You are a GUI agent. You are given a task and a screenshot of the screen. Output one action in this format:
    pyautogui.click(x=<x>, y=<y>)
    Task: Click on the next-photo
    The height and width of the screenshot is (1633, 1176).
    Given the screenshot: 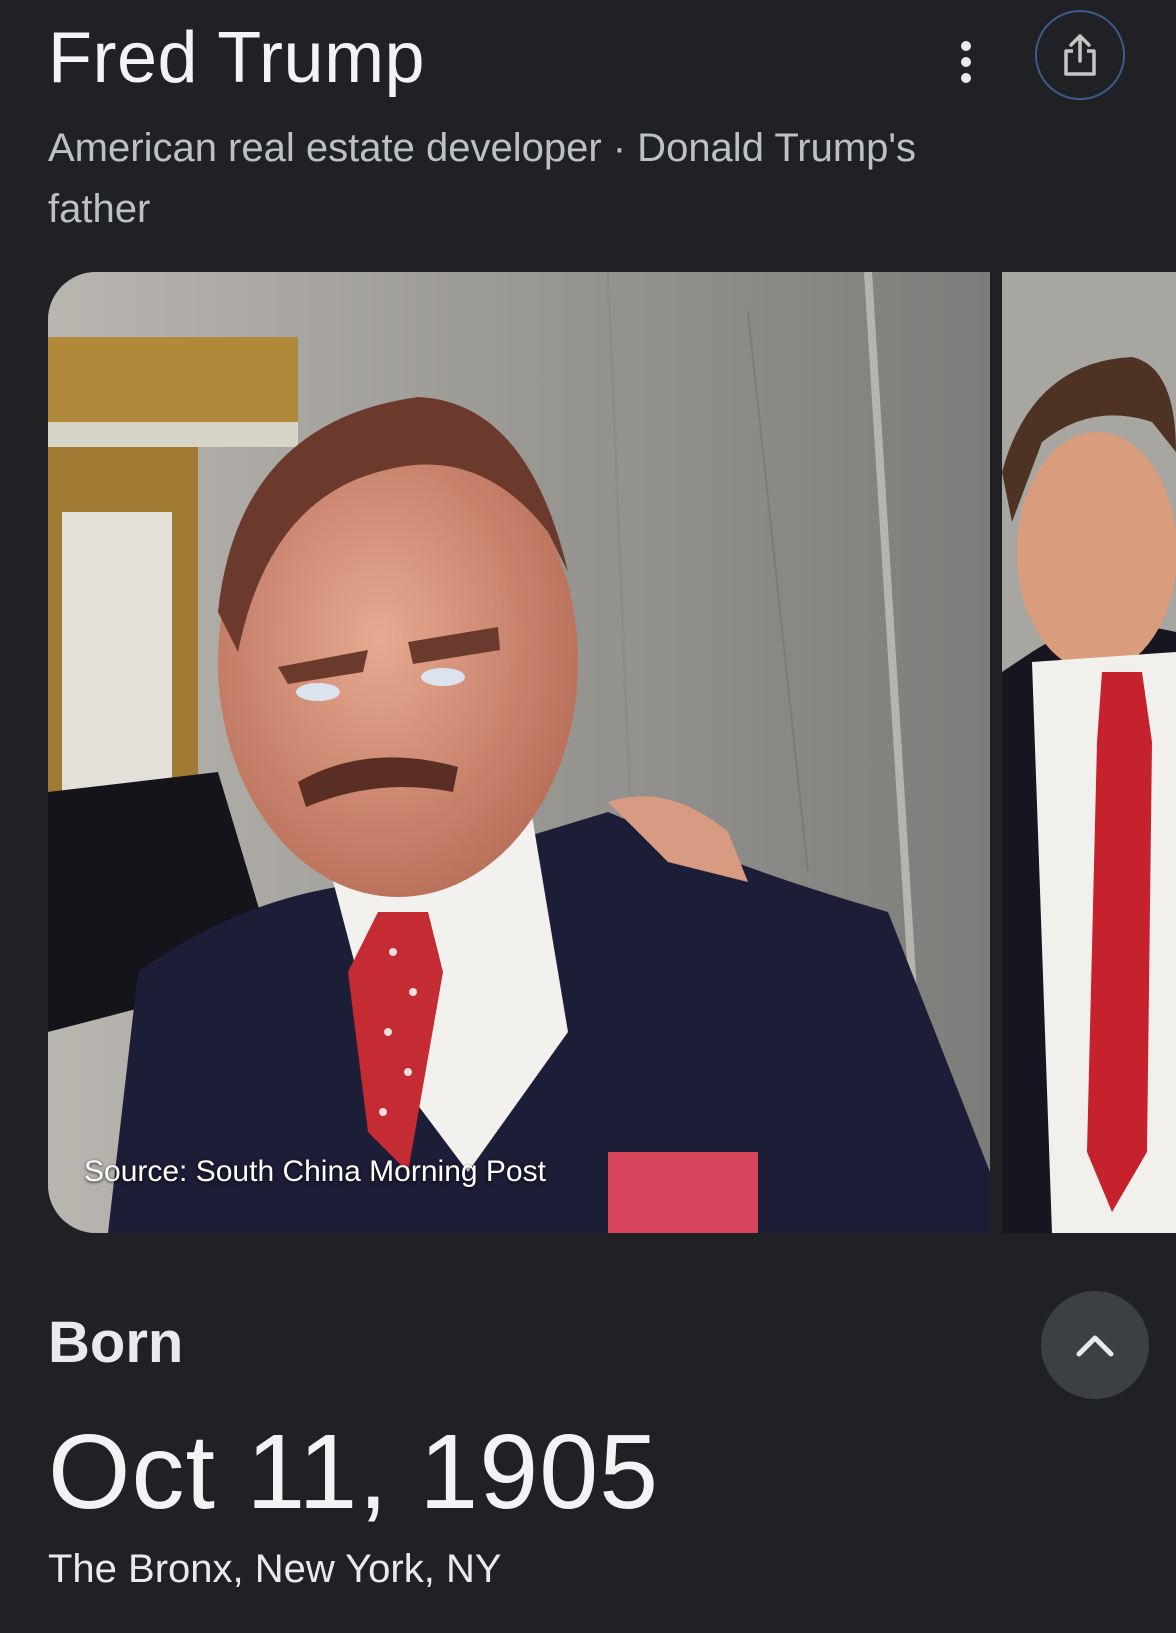 What is the action you would take?
    pyautogui.click(x=1089, y=752)
    